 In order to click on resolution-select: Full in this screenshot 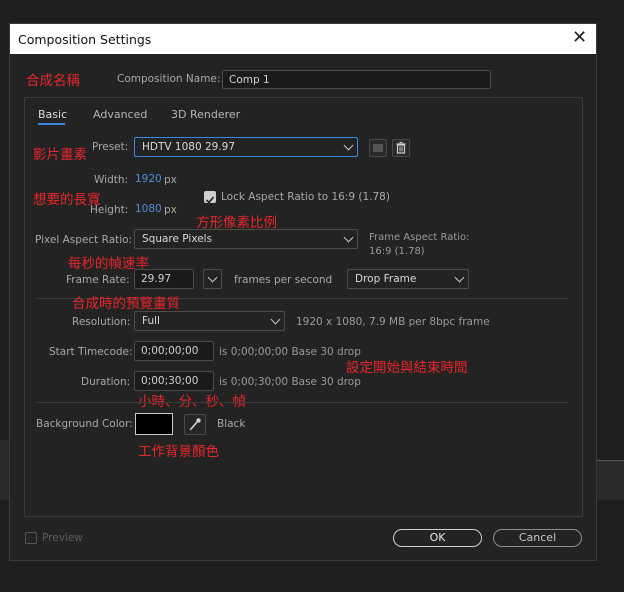, I will do `click(209, 321)`.